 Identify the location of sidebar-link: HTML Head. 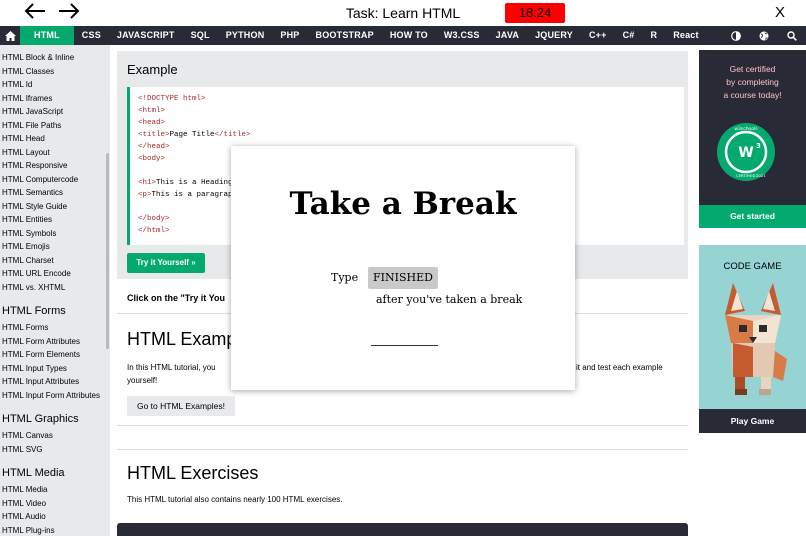
(55, 139).